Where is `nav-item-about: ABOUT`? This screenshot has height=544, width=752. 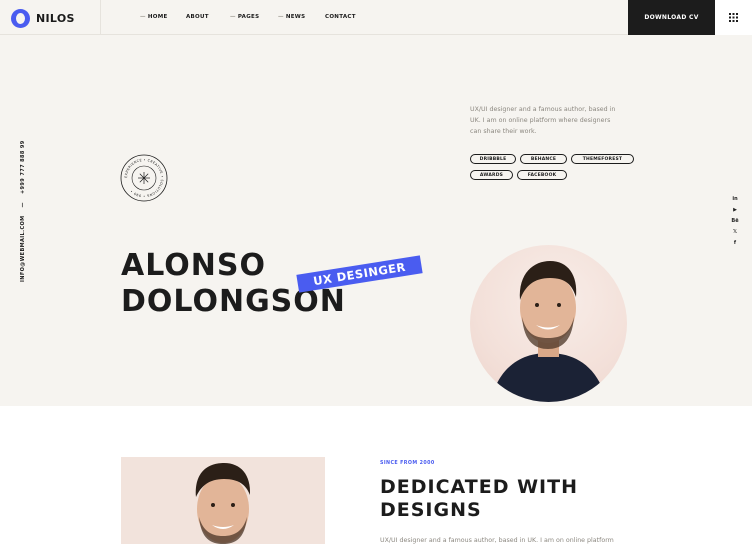 nav-item-about: ABOUT is located at coordinates (197, 17).